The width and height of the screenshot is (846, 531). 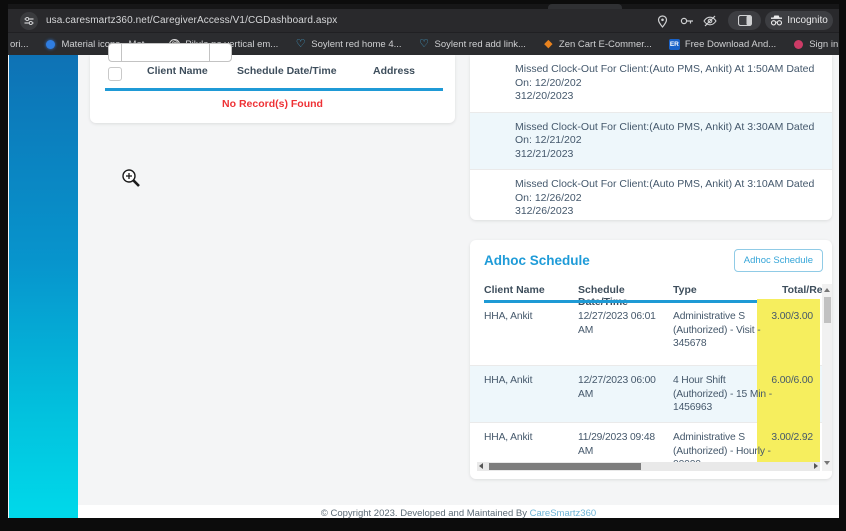 What do you see at coordinates (617, 387) in the screenshot?
I see `cell-datetime: 12/27/2023 06:00 AM` at bounding box center [617, 387].